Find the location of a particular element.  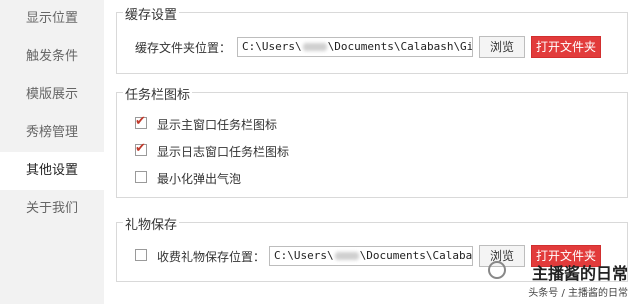

sidebar-item-template-display: 模版展示 is located at coordinates (52, 95).